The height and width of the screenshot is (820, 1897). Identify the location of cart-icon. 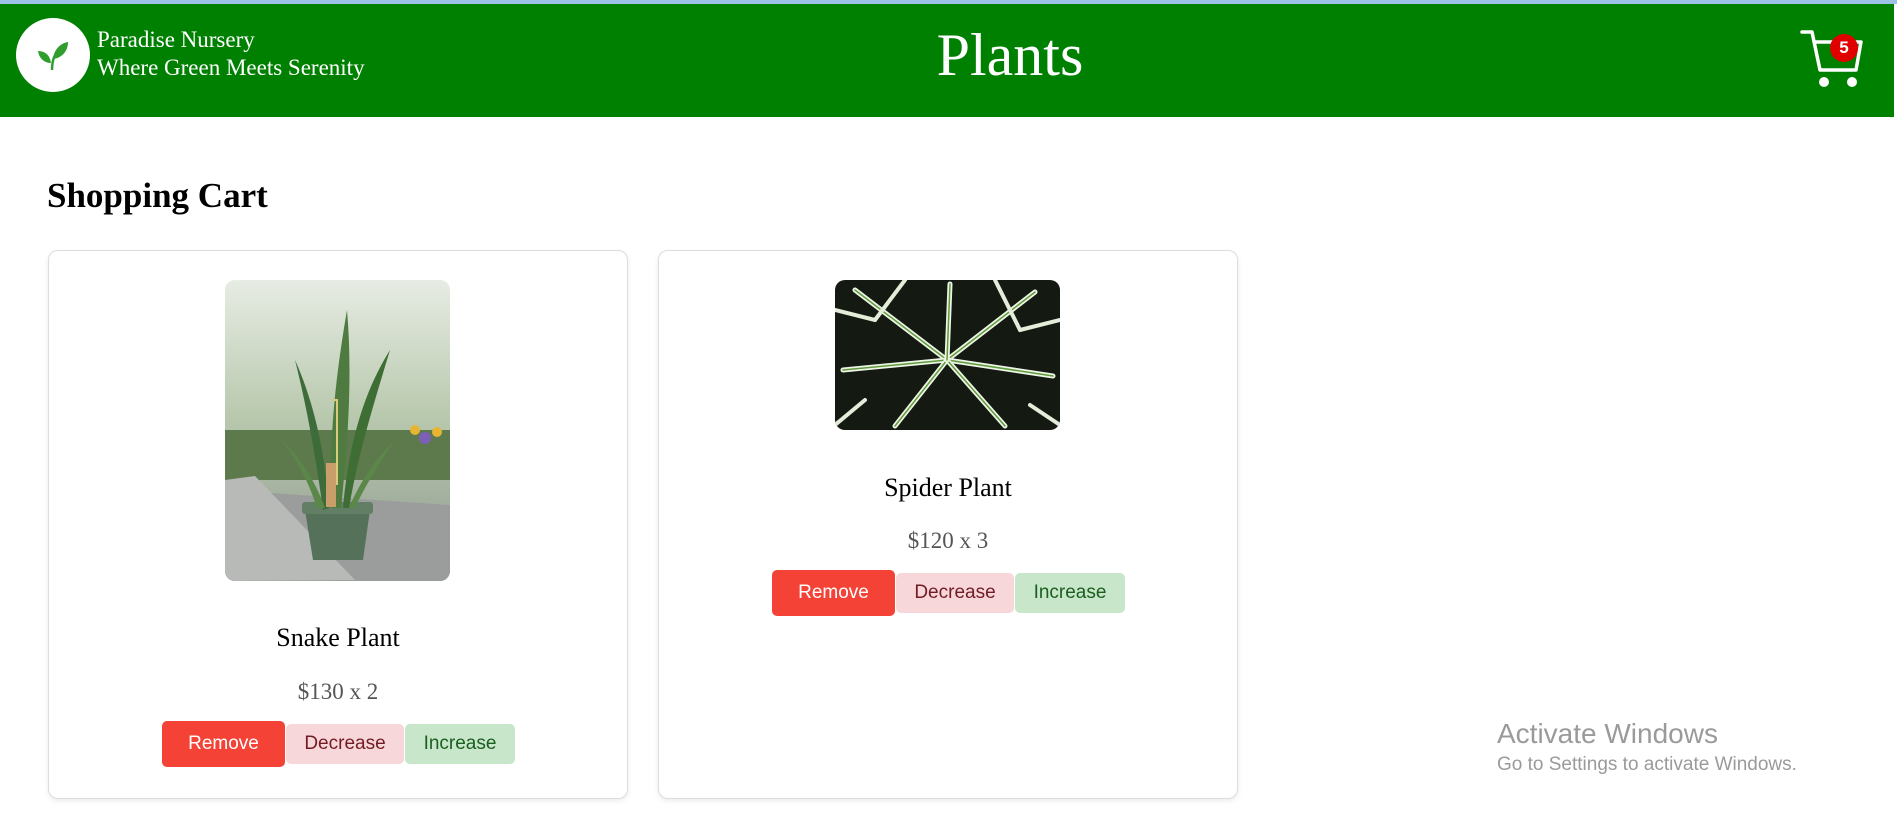
(1831, 58).